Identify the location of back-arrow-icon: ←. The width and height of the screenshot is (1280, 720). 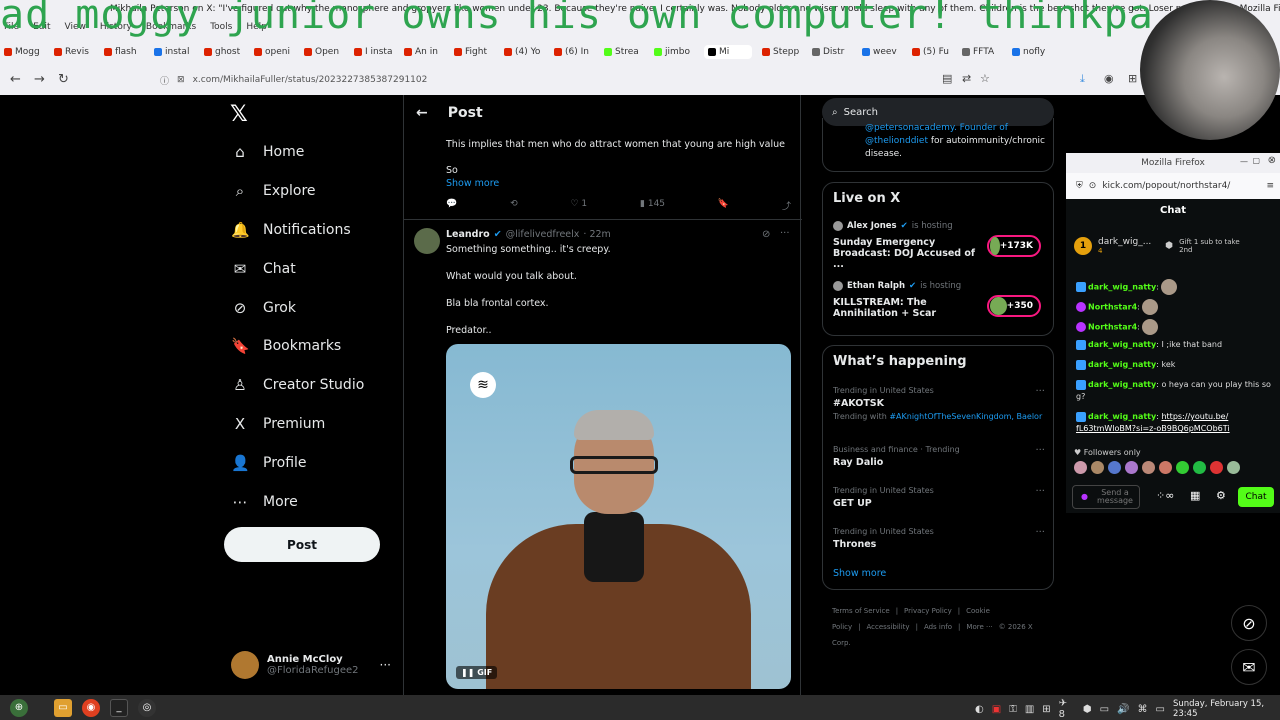
(422, 113).